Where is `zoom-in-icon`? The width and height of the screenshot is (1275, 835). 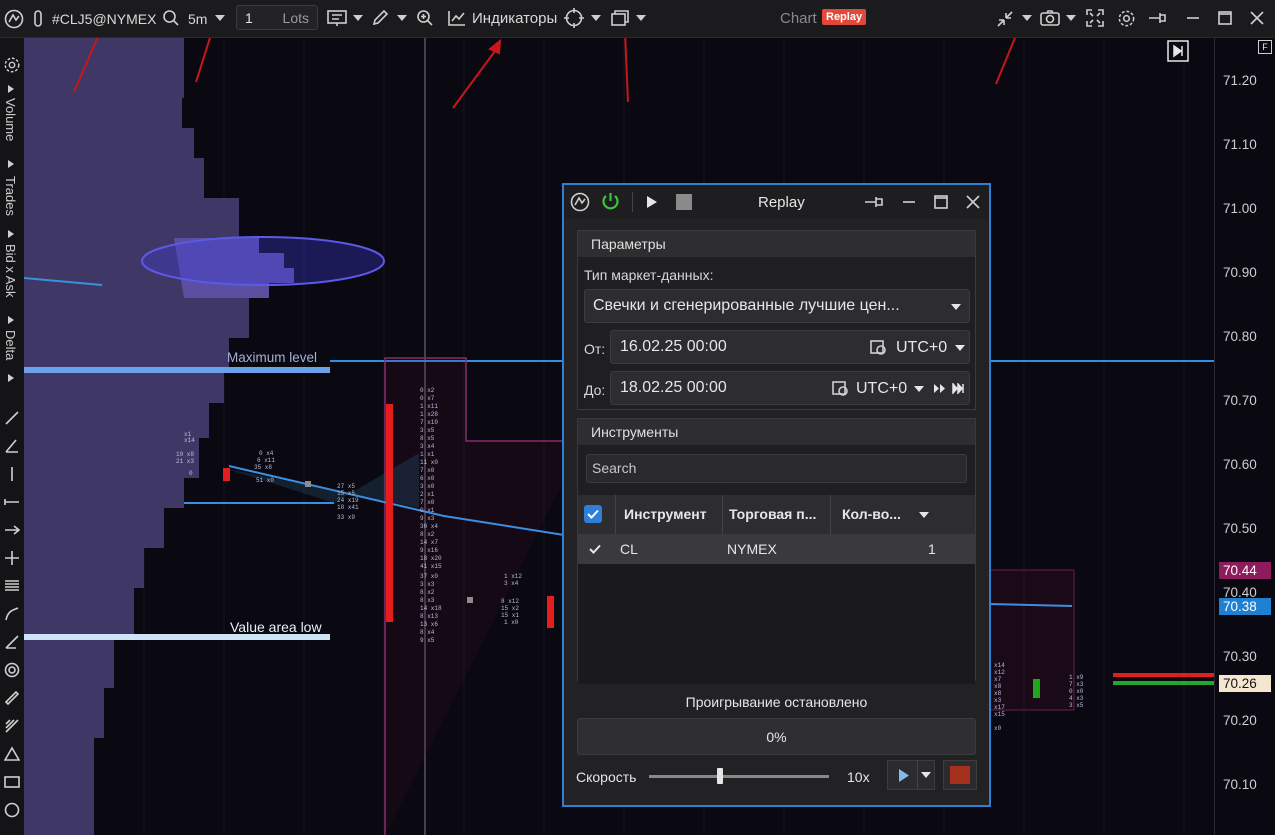
zoom-in-icon is located at coordinates (425, 18).